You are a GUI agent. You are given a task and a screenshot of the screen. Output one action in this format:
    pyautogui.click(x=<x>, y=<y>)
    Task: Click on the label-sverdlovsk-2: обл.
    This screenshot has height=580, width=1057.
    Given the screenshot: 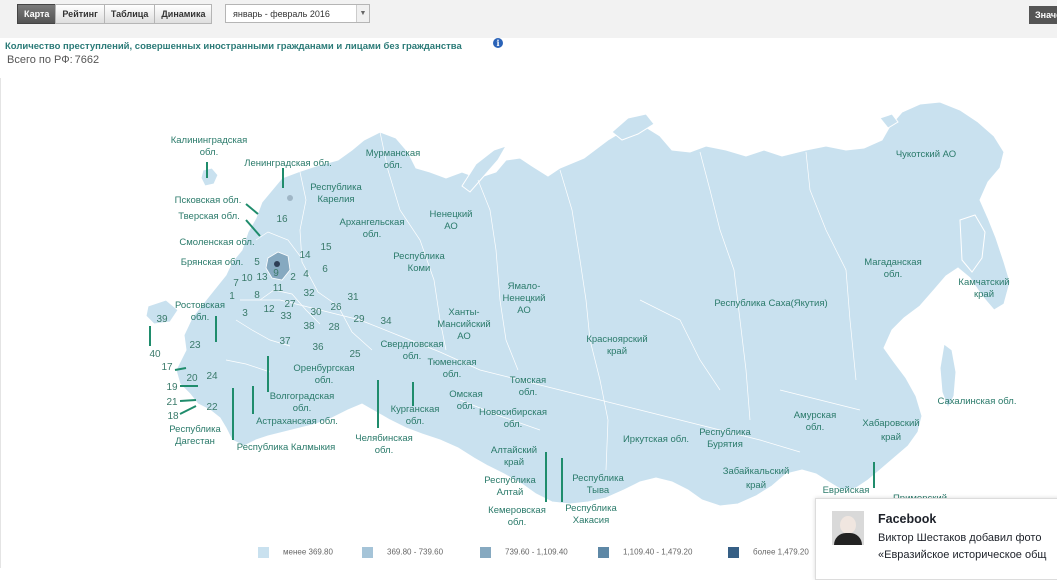 What is the action you would take?
    pyautogui.click(x=412, y=356)
    